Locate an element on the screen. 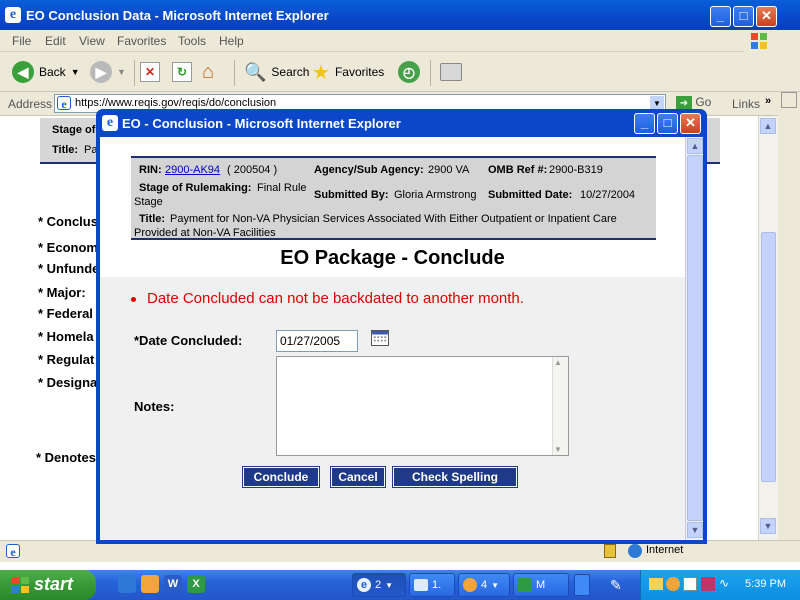 This screenshot has height=600, width=800. task-messenger-icon is located at coordinates (421, 585).